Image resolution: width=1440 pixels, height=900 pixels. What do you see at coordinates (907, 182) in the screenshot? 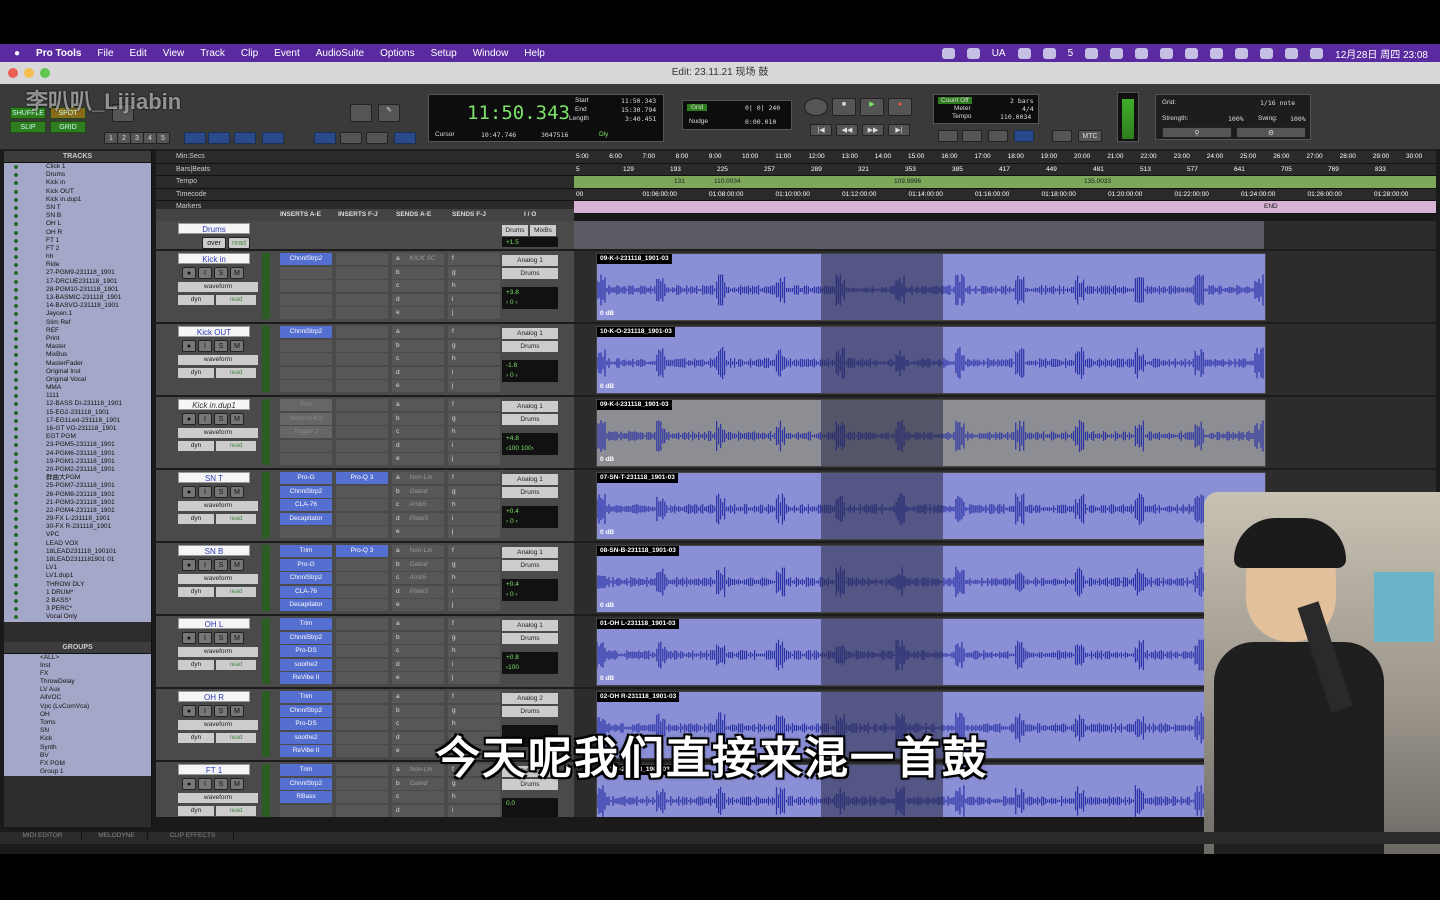
I see `tempo-event: 109.9996` at bounding box center [907, 182].